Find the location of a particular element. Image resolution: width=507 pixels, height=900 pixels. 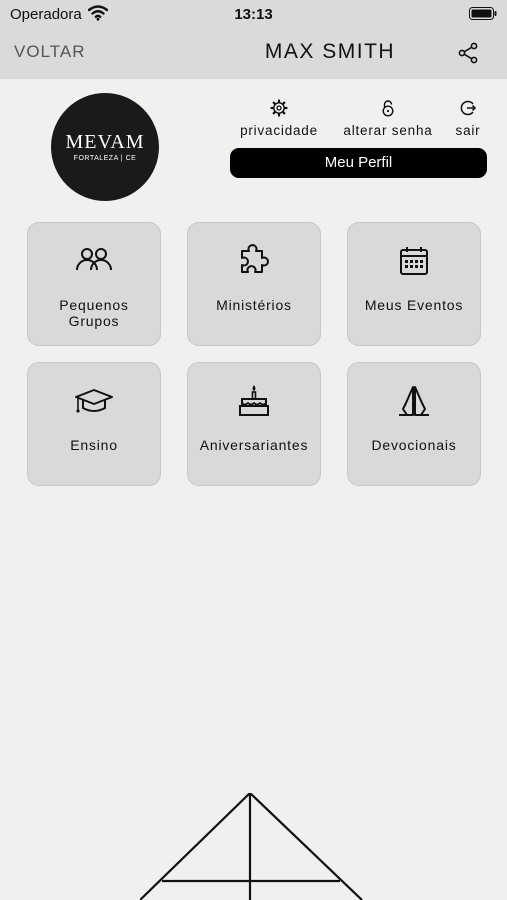

clock: 13:13 is located at coordinates (253, 14).